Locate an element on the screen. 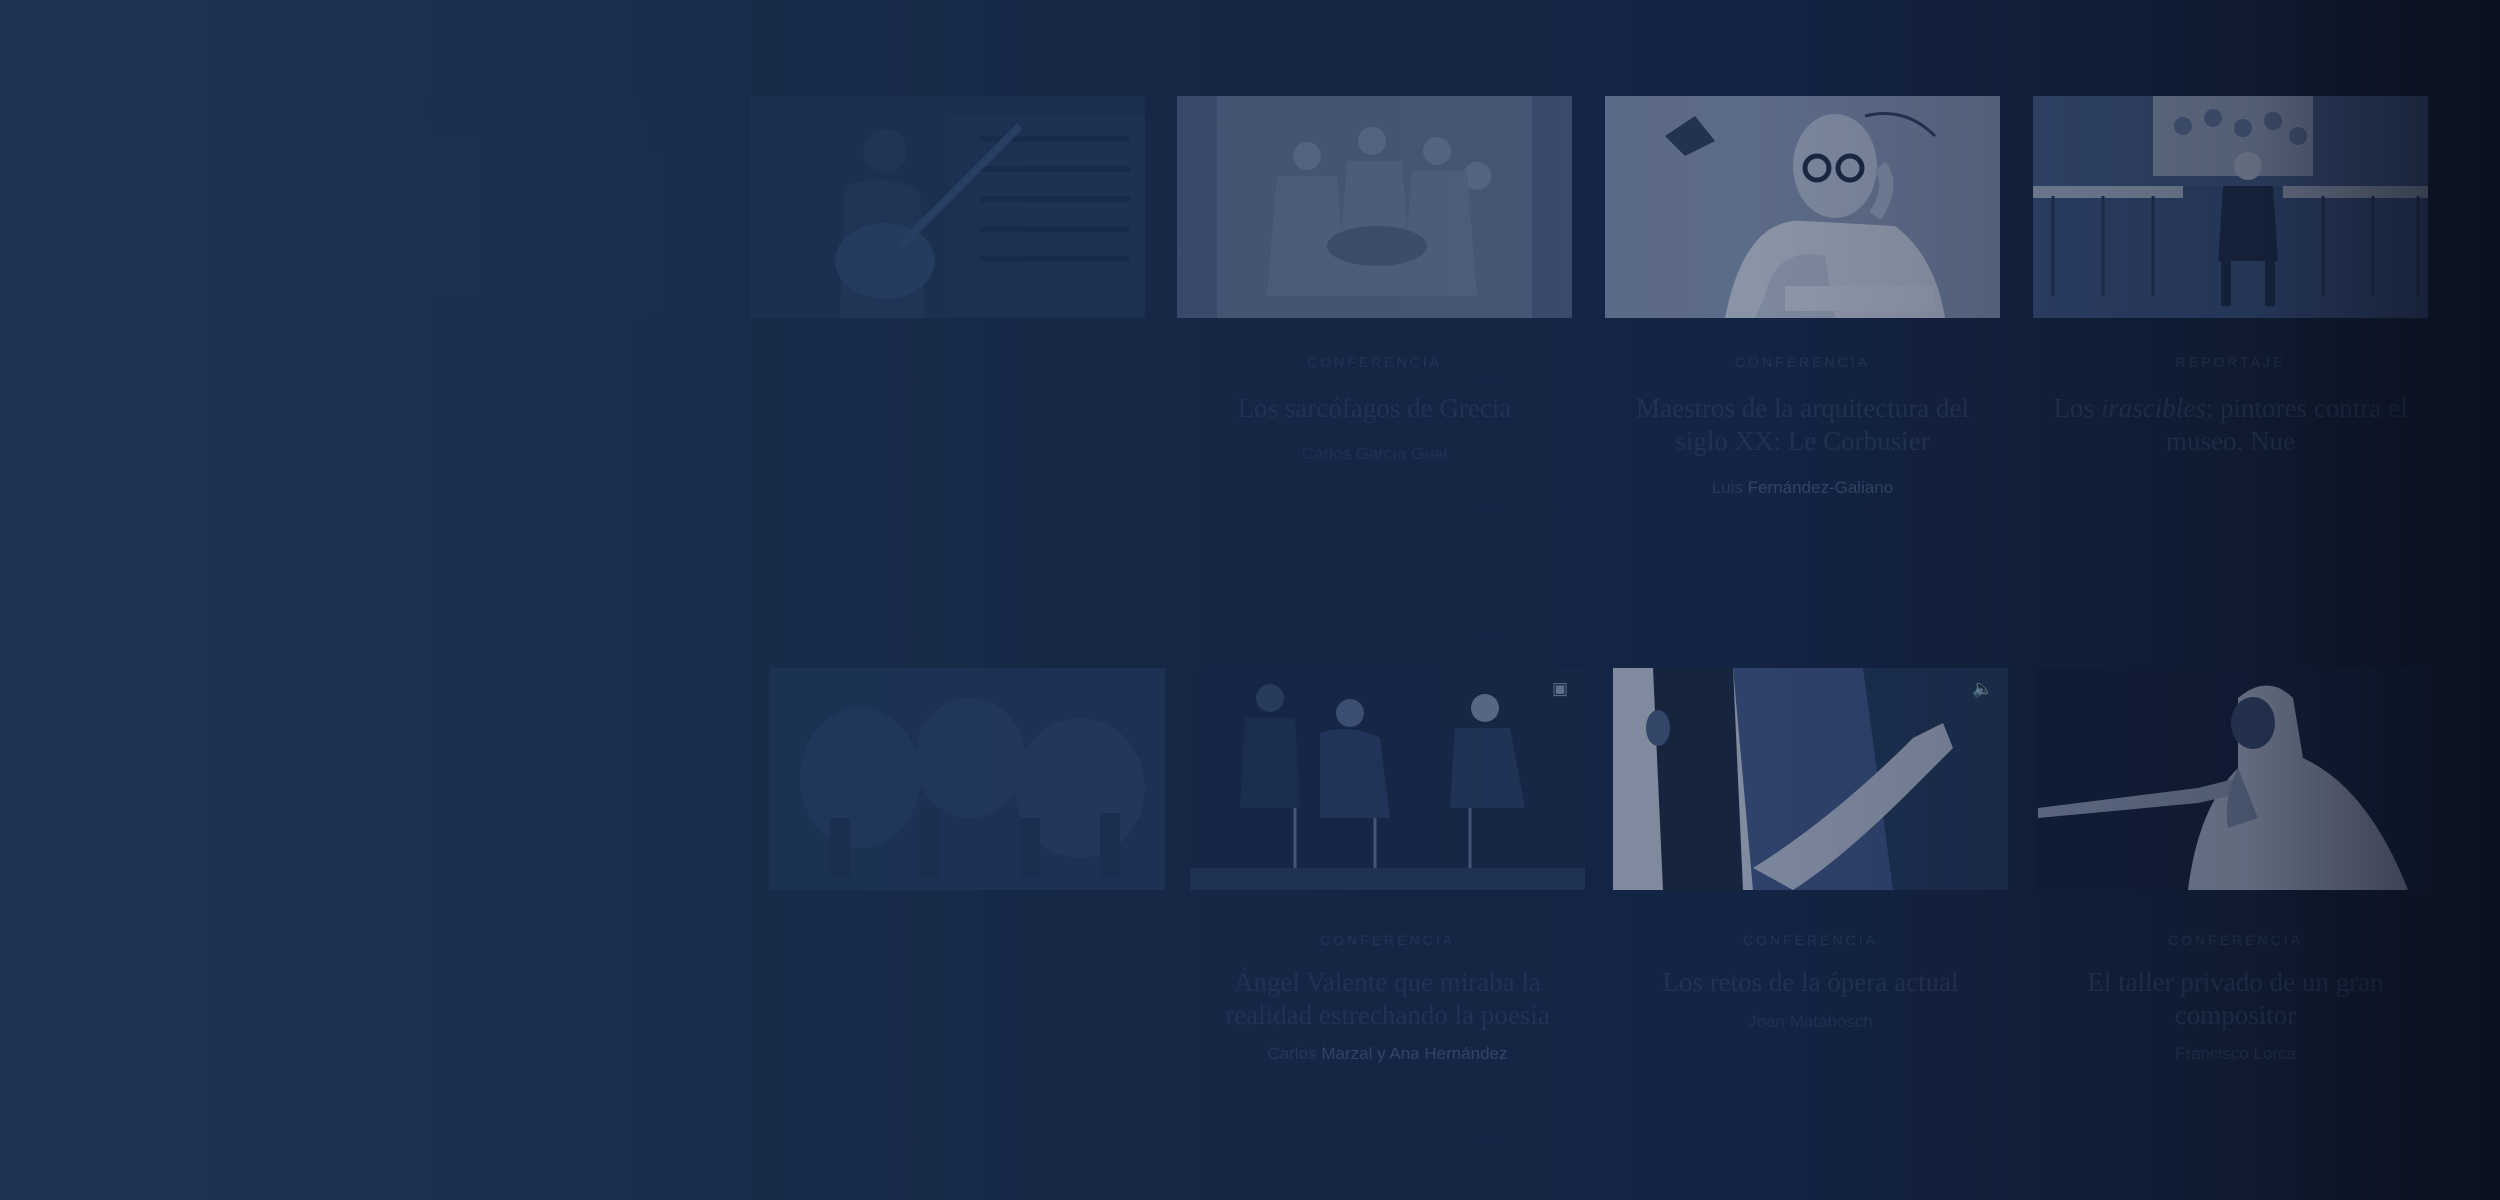 Image resolution: width=2500 pixels, height=1200 pixels. title-text: Los is located at coordinates (2077, 408).